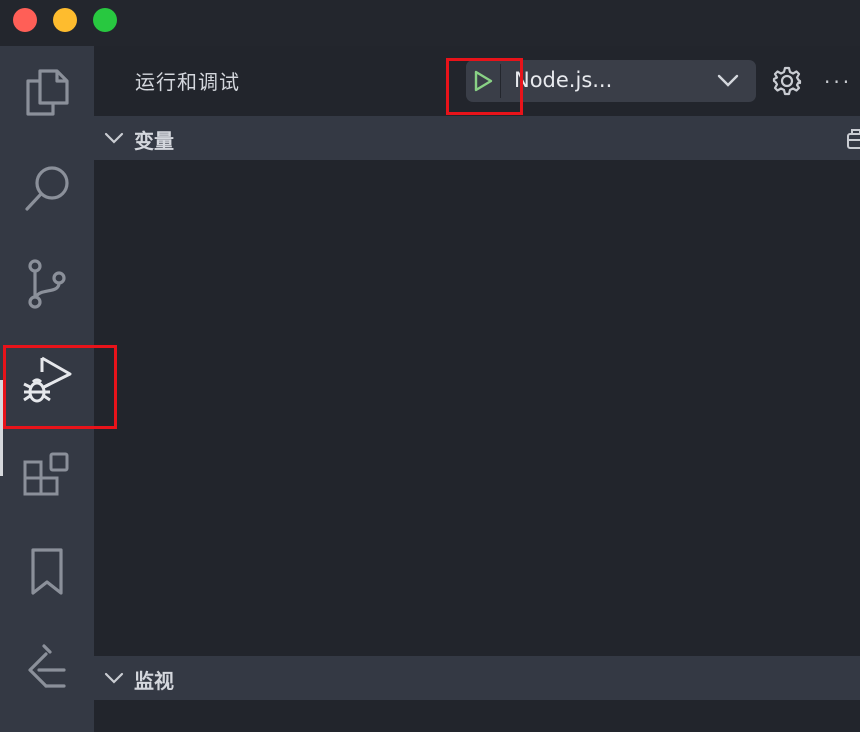 Image resolution: width=860 pixels, height=732 pixels. Describe the element at coordinates (430, 23) in the screenshot. I see `title-bar` at that location.